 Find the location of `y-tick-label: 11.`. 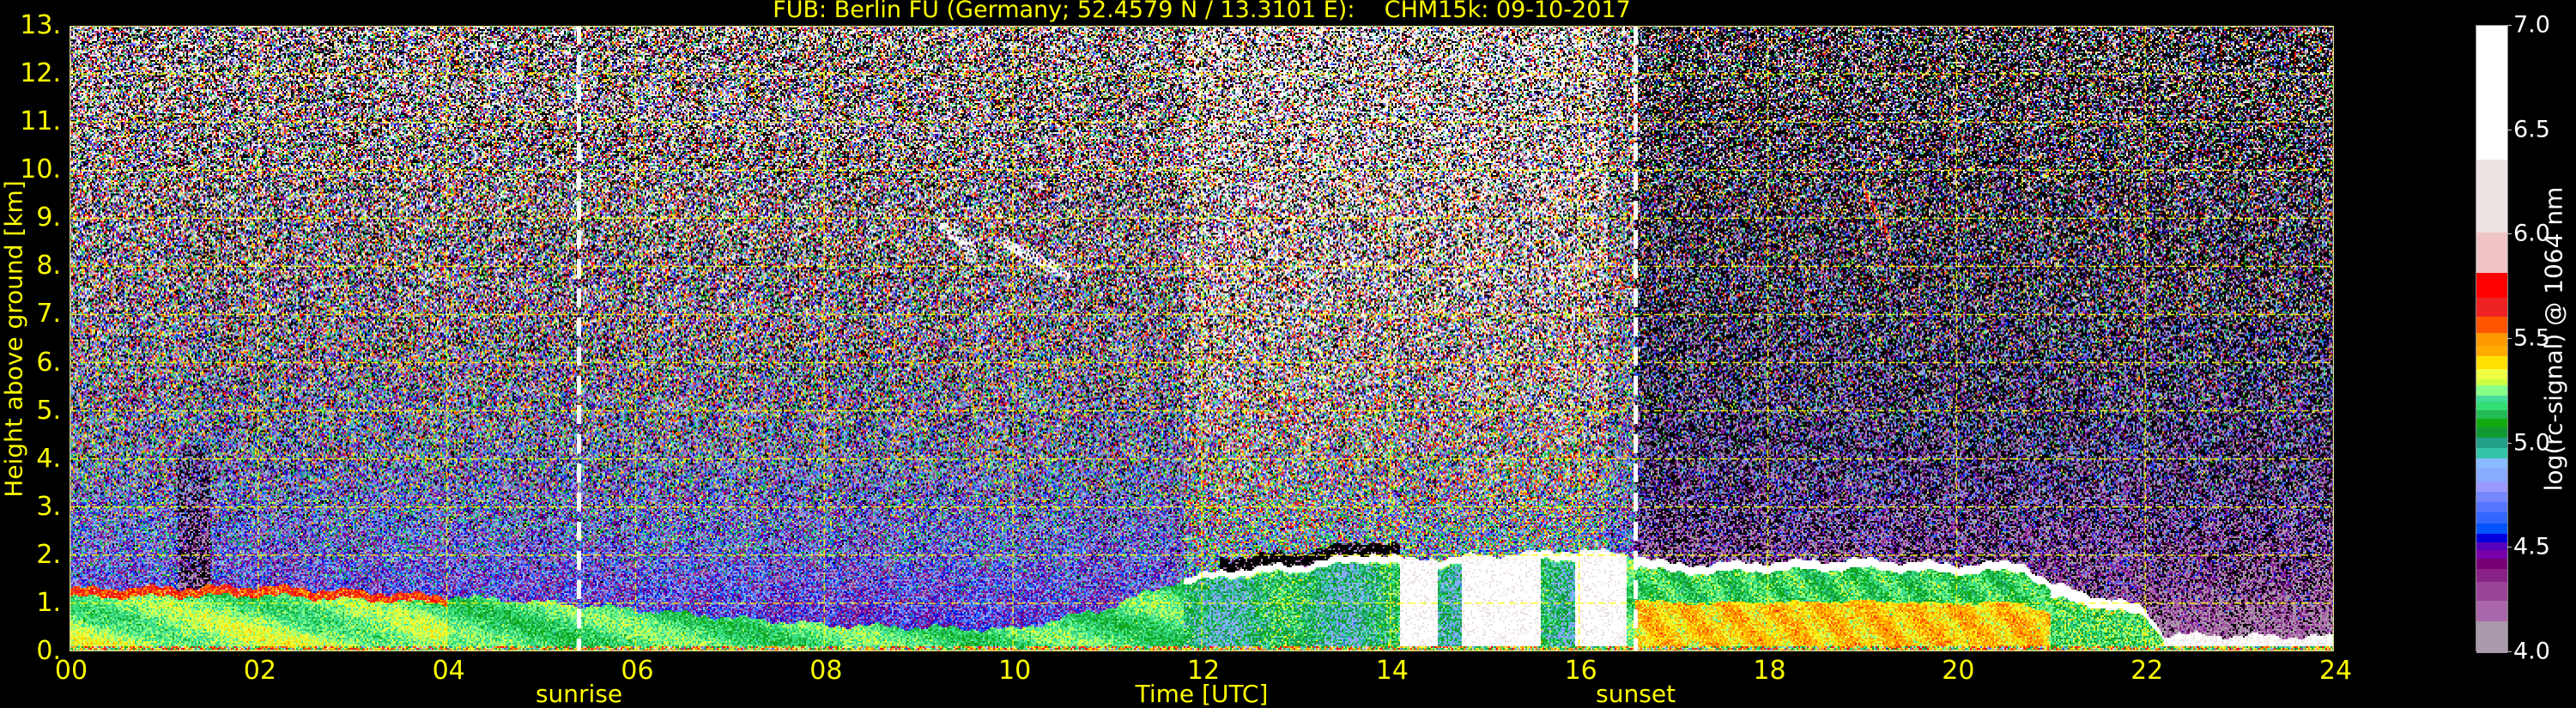

y-tick-label: 11. is located at coordinates (40, 121).